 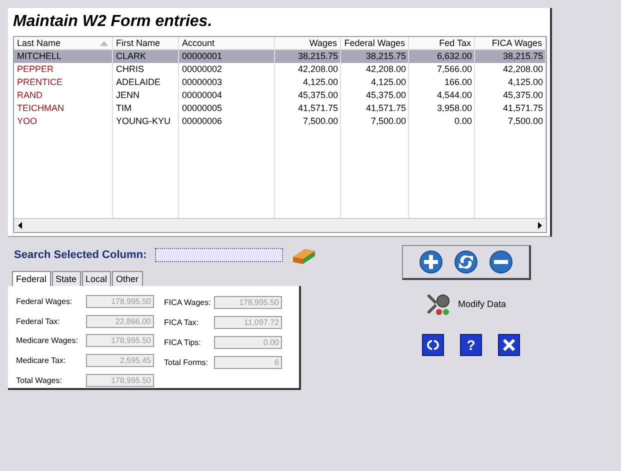 What do you see at coordinates (39, 380) in the screenshot?
I see `field-label: Total Wages:` at bounding box center [39, 380].